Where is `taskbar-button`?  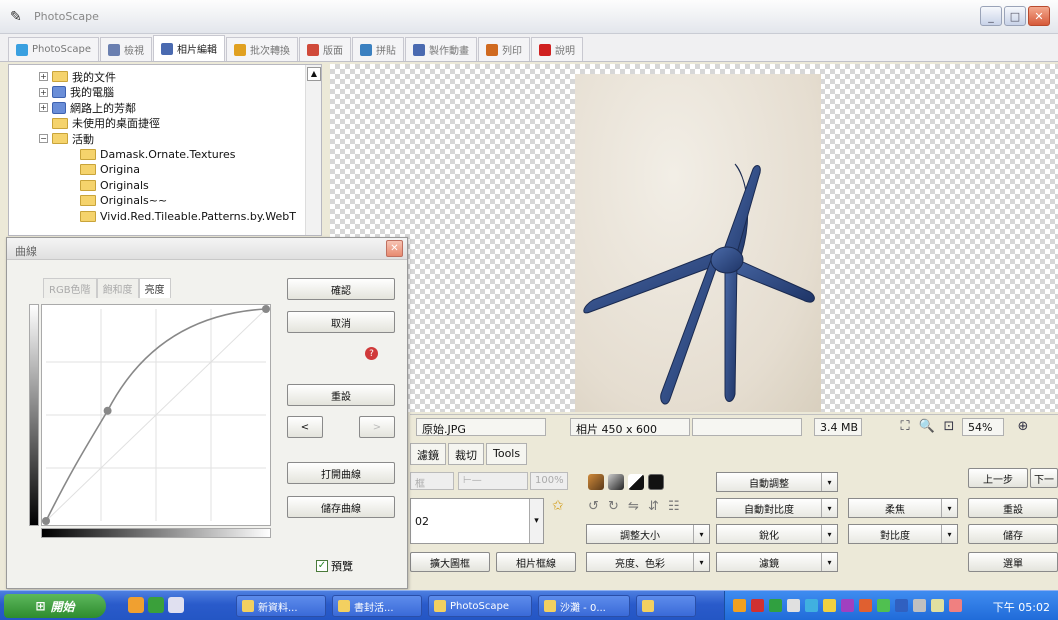 taskbar-button is located at coordinates (666, 606).